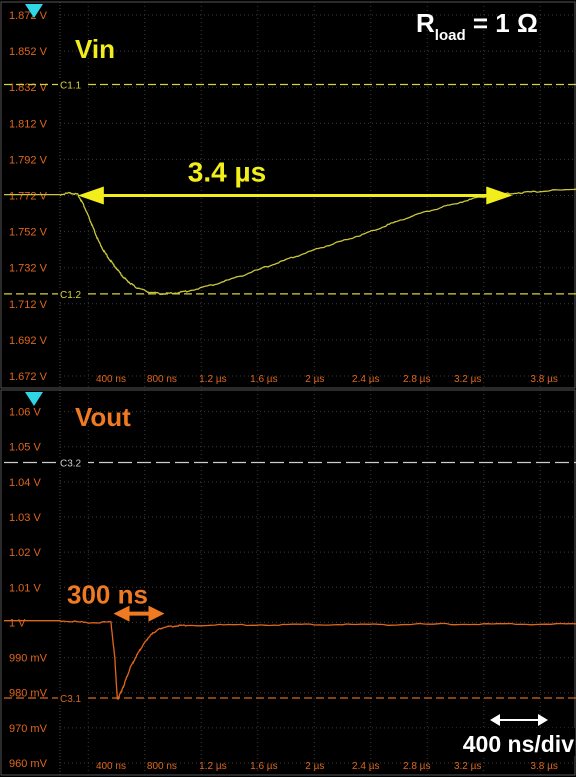  I want to click on y-tick-label: 1.712 V, so click(28, 305).